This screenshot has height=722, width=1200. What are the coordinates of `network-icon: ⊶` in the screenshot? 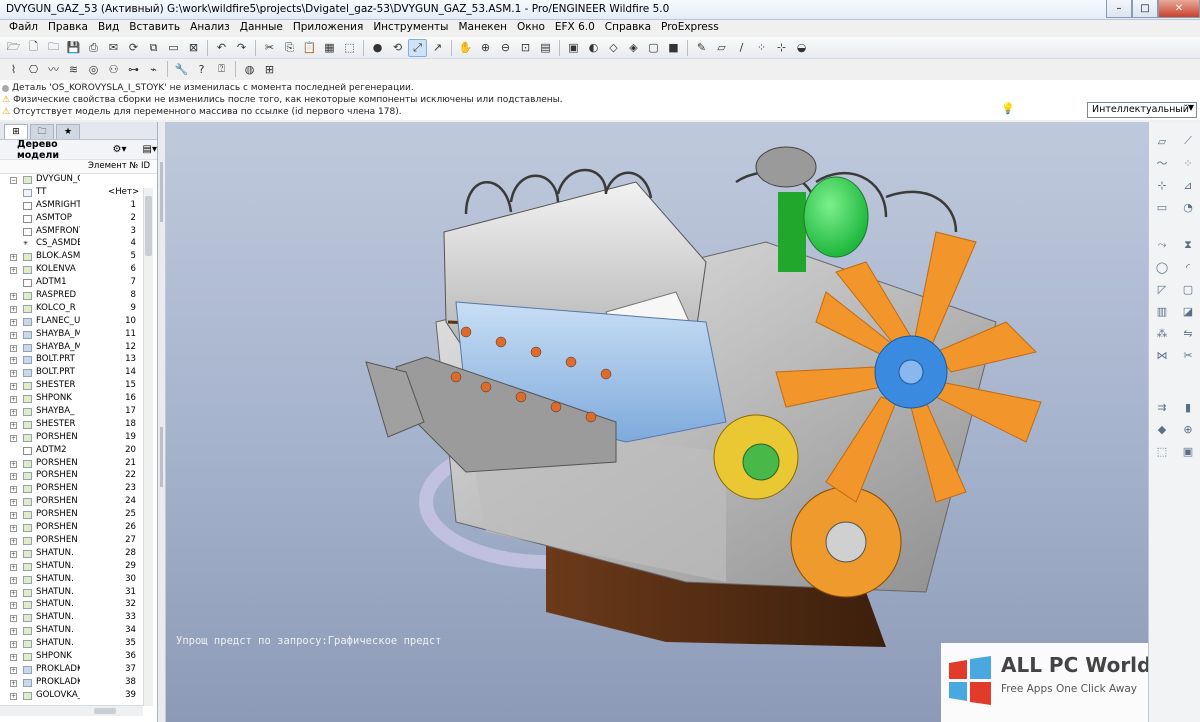 It's located at (133, 69).